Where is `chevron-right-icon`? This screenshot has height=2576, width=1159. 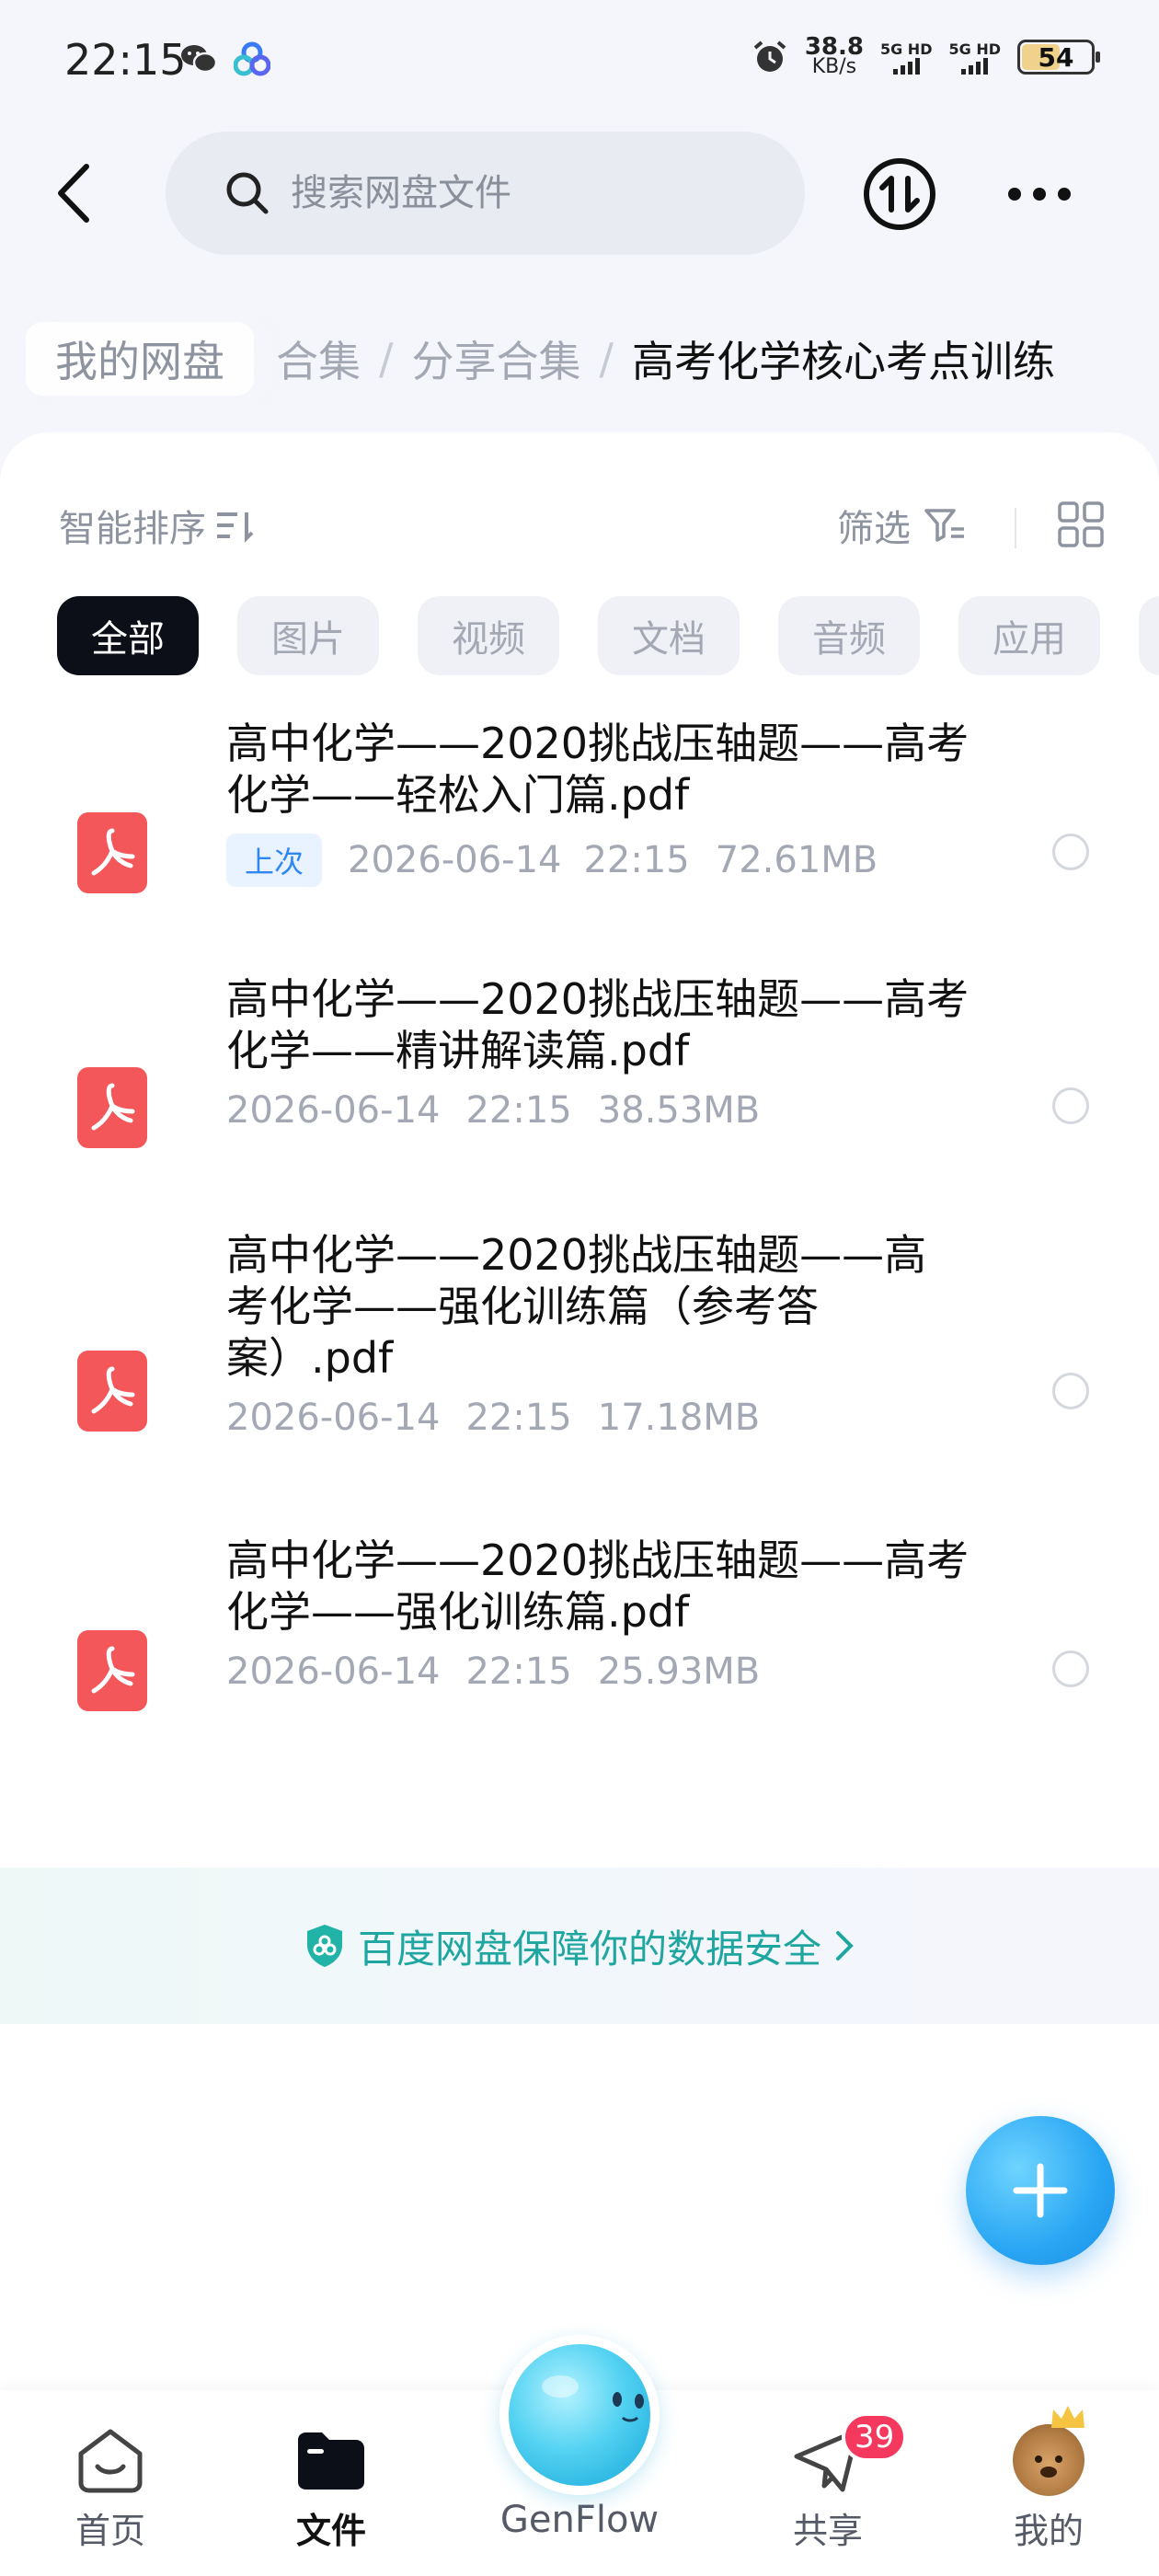 chevron-right-icon is located at coordinates (845, 1946).